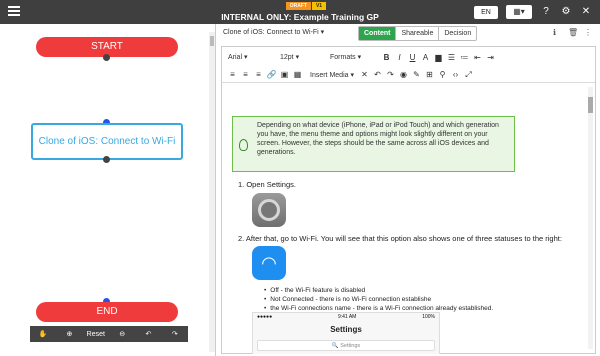  Describe the element at coordinates (399, 57) in the screenshot. I see `italic-icon: I` at that location.